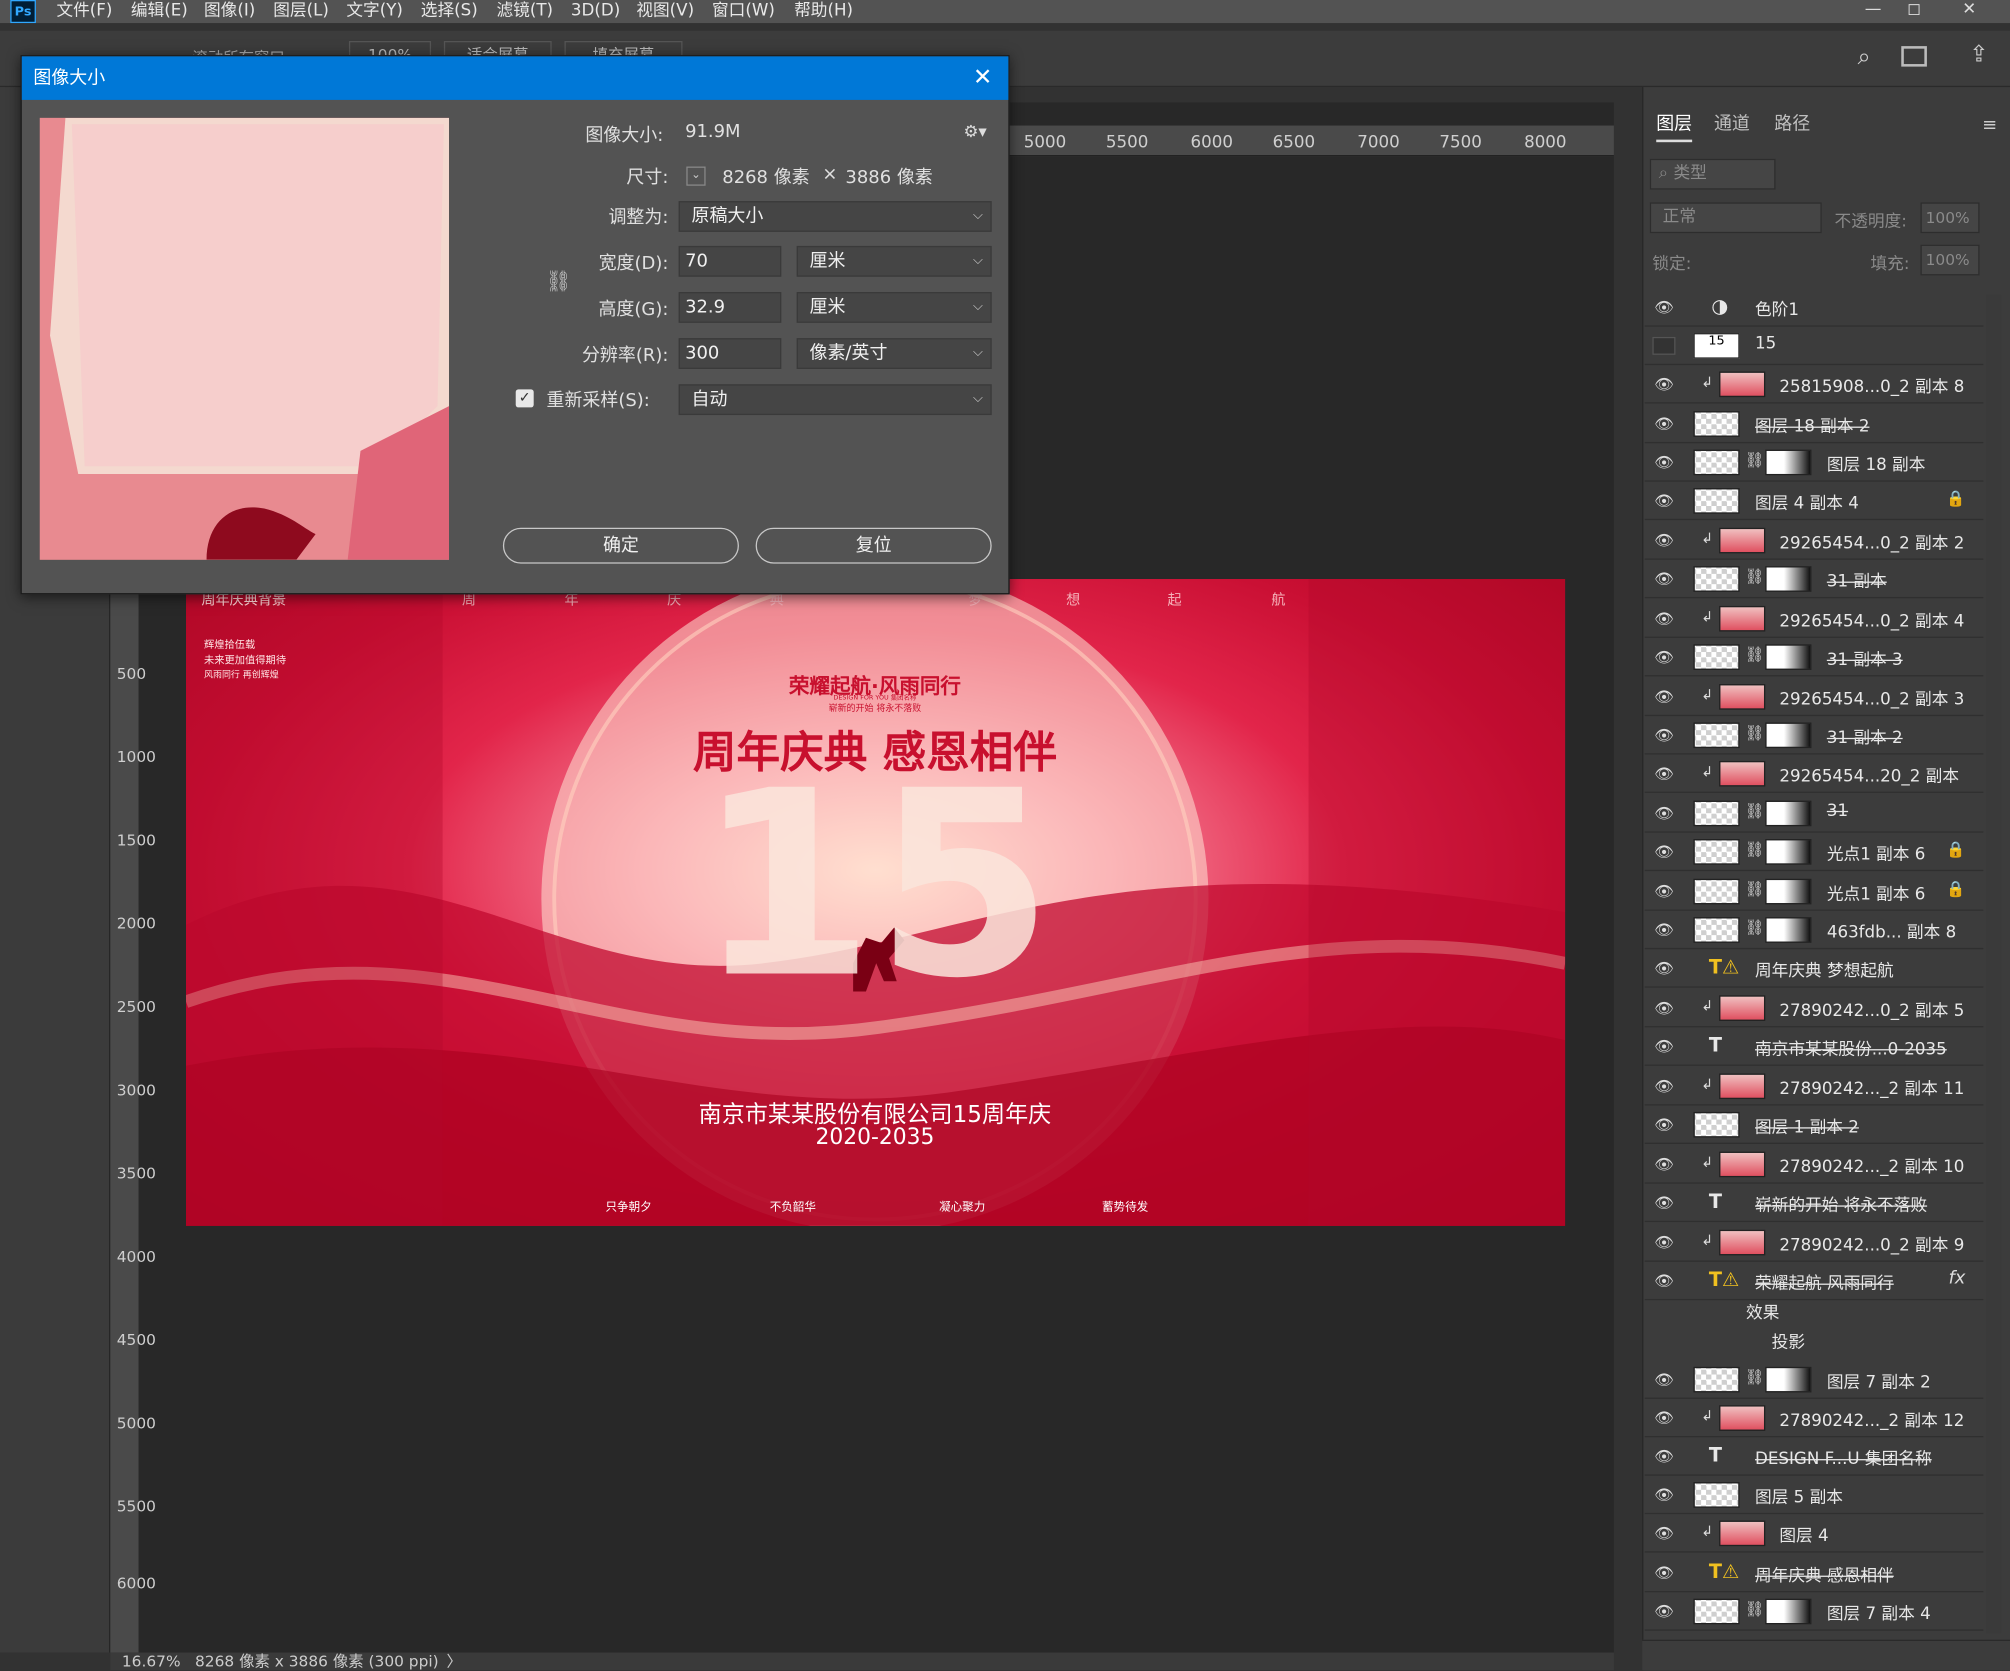 This screenshot has width=2010, height=1671. What do you see at coordinates (1913, 11) in the screenshot?
I see `maximize-button: ◻` at bounding box center [1913, 11].